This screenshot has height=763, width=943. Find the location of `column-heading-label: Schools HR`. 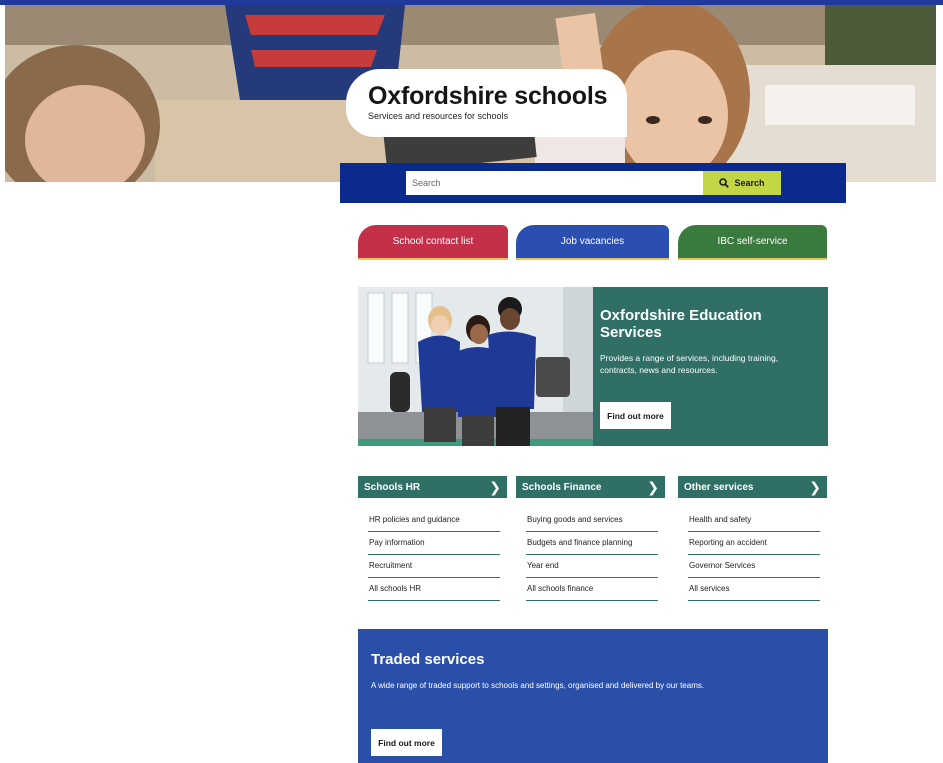

column-heading-label: Schools HR is located at coordinates (392, 487).